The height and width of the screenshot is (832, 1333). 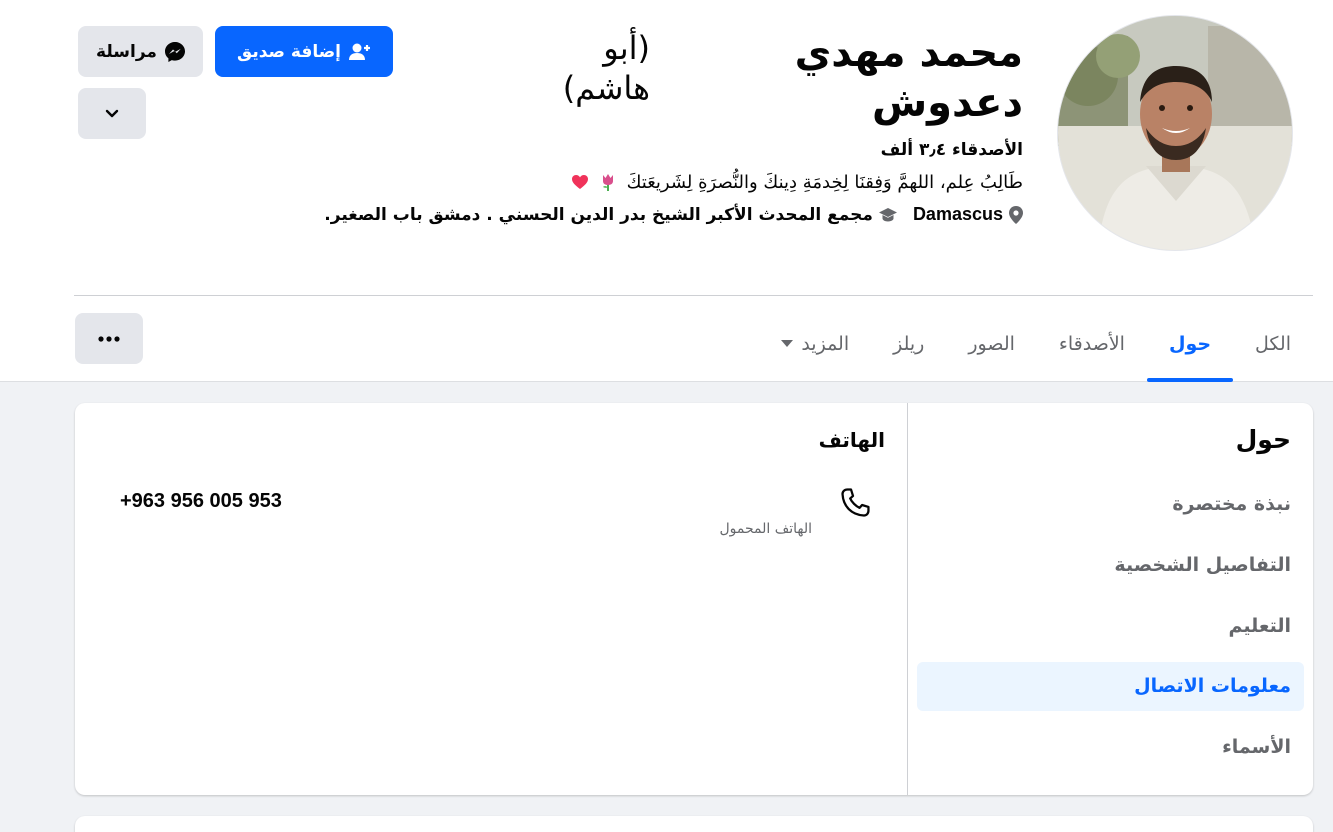 I want to click on message-button: مراسلة, so click(x=140, y=51).